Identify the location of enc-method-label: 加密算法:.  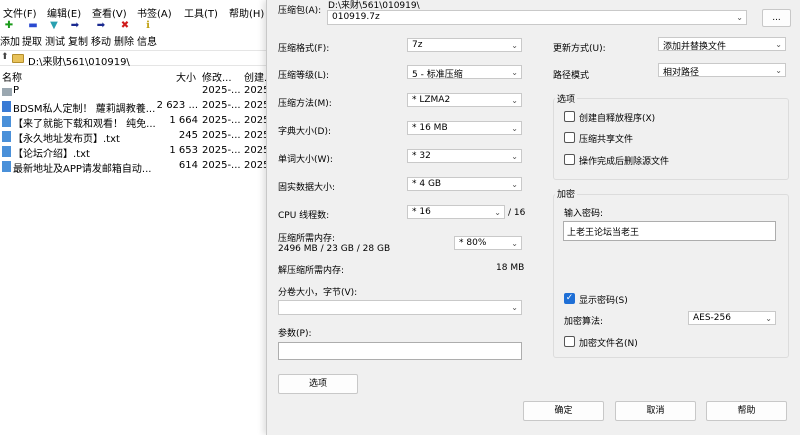
(584, 322).